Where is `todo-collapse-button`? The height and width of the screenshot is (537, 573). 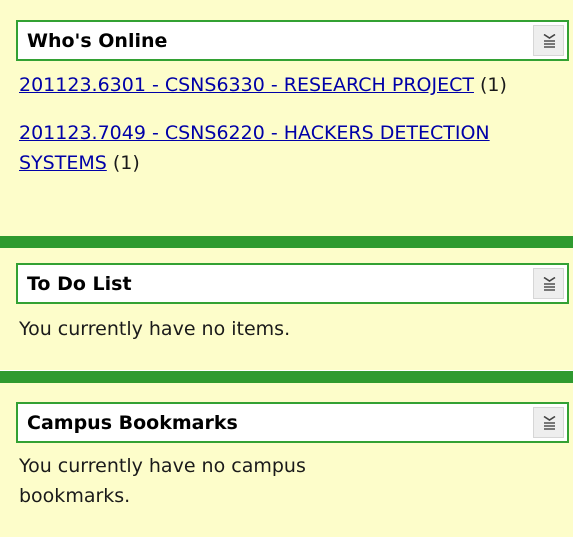 todo-collapse-button is located at coordinates (548, 283).